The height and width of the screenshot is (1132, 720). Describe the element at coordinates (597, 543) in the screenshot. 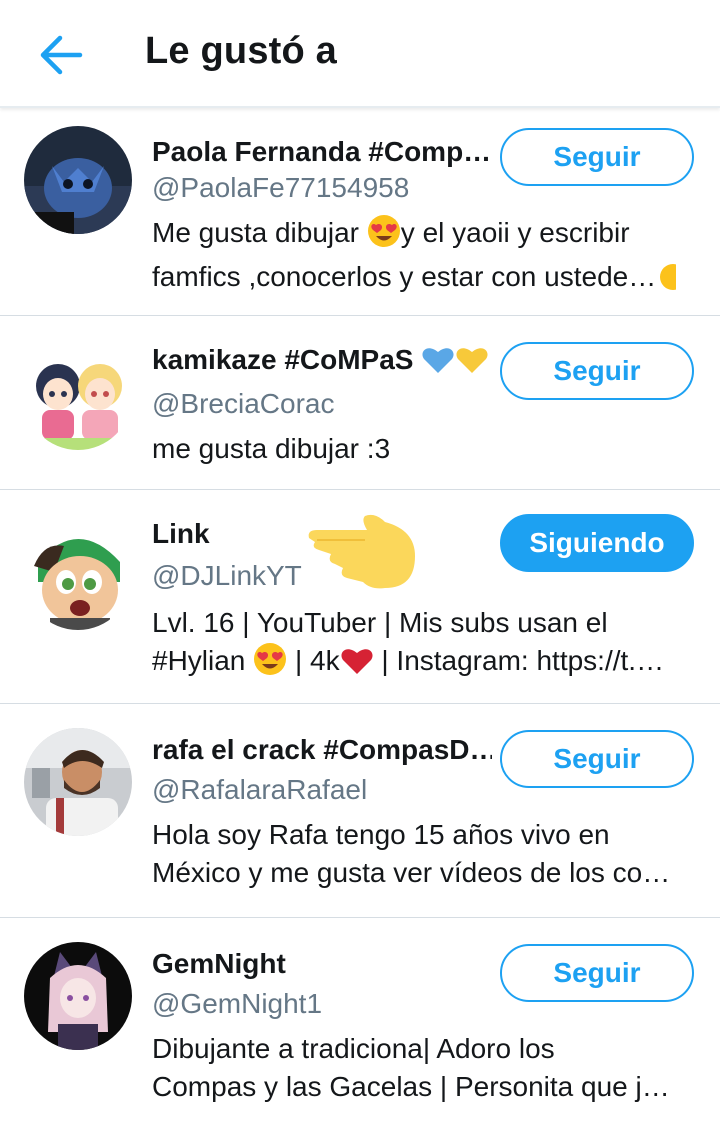

I see `following-button: Siguiendo` at that location.